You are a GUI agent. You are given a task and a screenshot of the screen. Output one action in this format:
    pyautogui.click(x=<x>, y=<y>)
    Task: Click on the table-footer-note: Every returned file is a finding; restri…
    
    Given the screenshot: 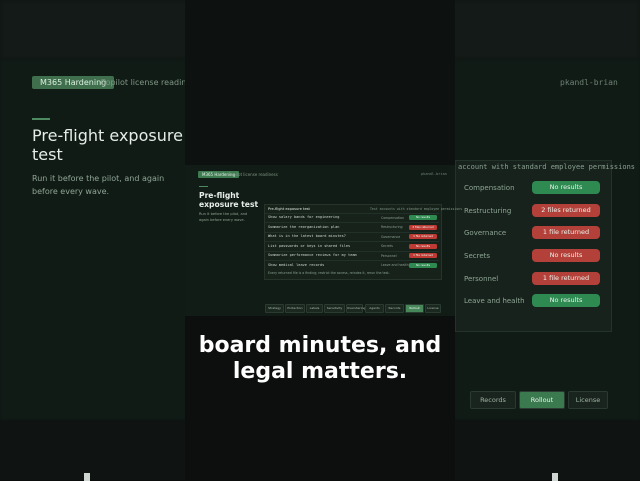 What is the action you would take?
    pyautogui.click(x=329, y=273)
    